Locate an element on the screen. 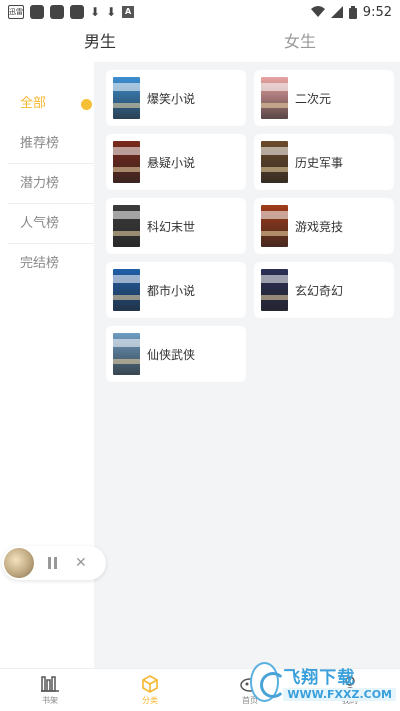 The height and width of the screenshot is (711, 400). battery-icon is located at coordinates (352, 12).